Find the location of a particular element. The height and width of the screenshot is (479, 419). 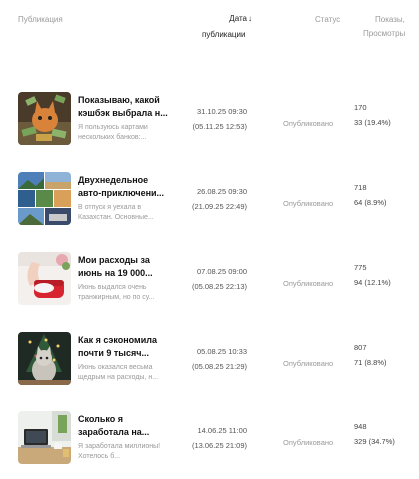

date-updated: (05.08.25 22:13) is located at coordinates (219, 286).